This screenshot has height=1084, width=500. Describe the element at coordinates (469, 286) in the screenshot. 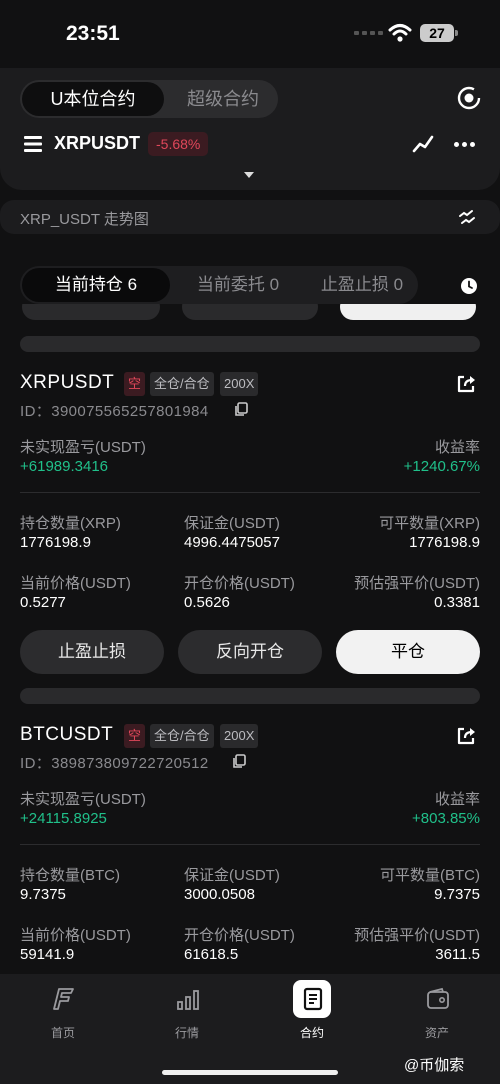

I see `history-clock-icon` at that location.